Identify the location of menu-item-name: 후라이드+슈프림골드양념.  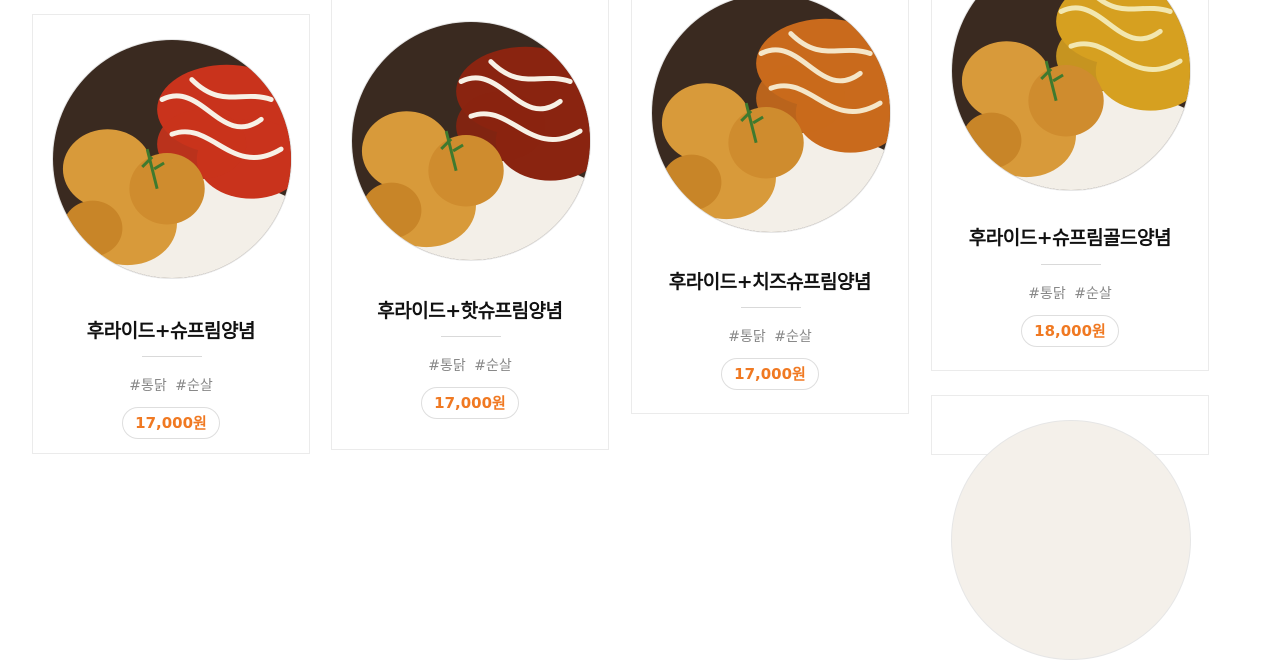
(1070, 238).